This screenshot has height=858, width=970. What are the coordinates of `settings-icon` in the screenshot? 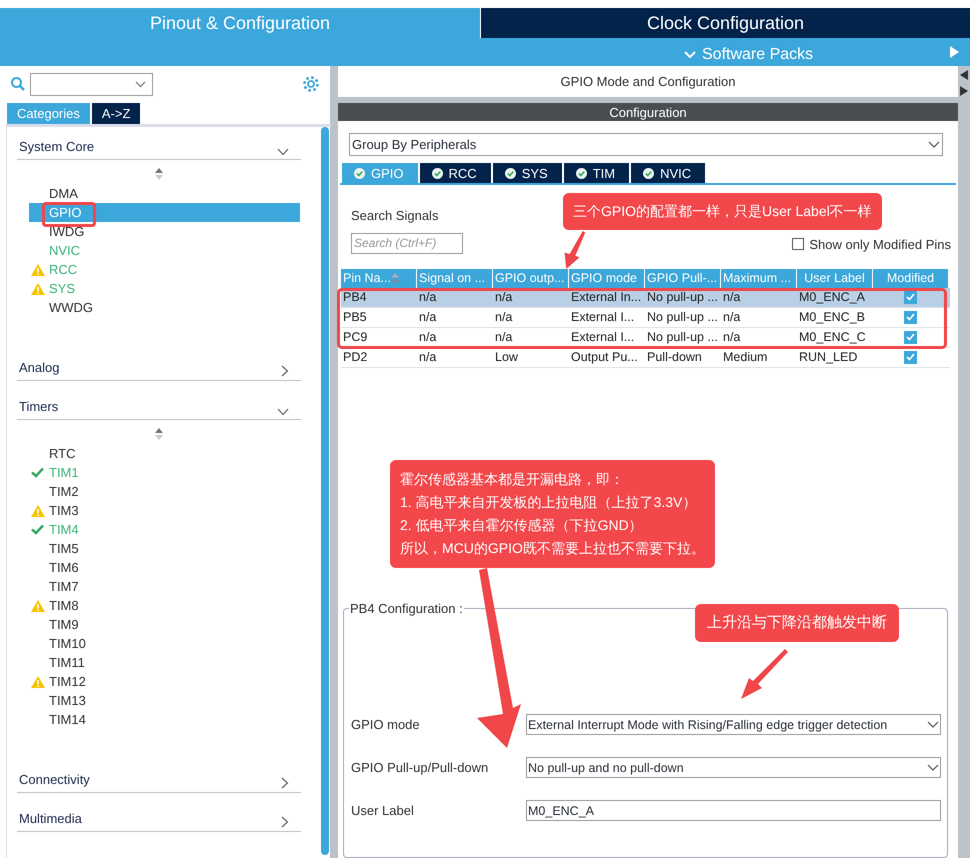 It's located at (311, 84).